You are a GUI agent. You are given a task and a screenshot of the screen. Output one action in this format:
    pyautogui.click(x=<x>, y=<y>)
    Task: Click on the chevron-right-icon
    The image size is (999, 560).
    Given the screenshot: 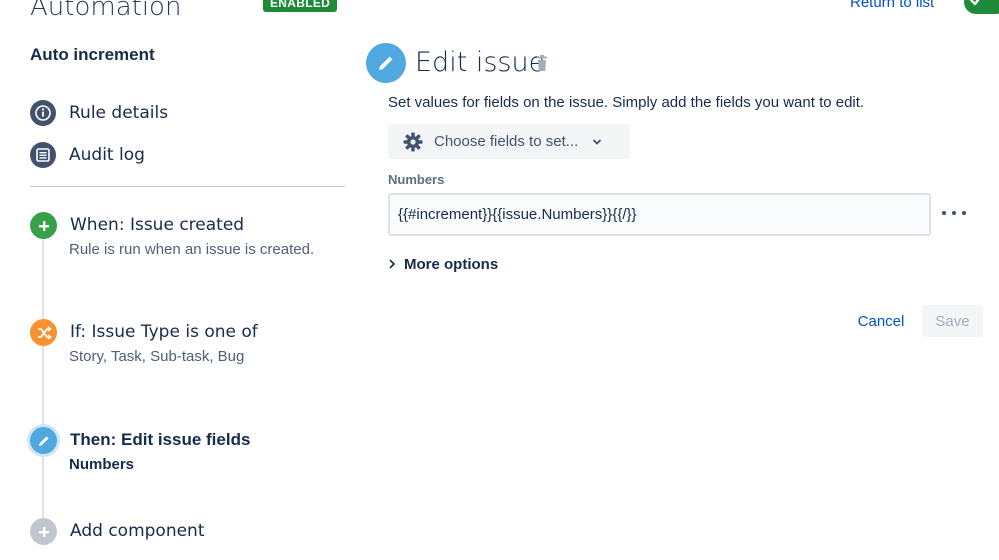 What is the action you would take?
    pyautogui.click(x=392, y=264)
    